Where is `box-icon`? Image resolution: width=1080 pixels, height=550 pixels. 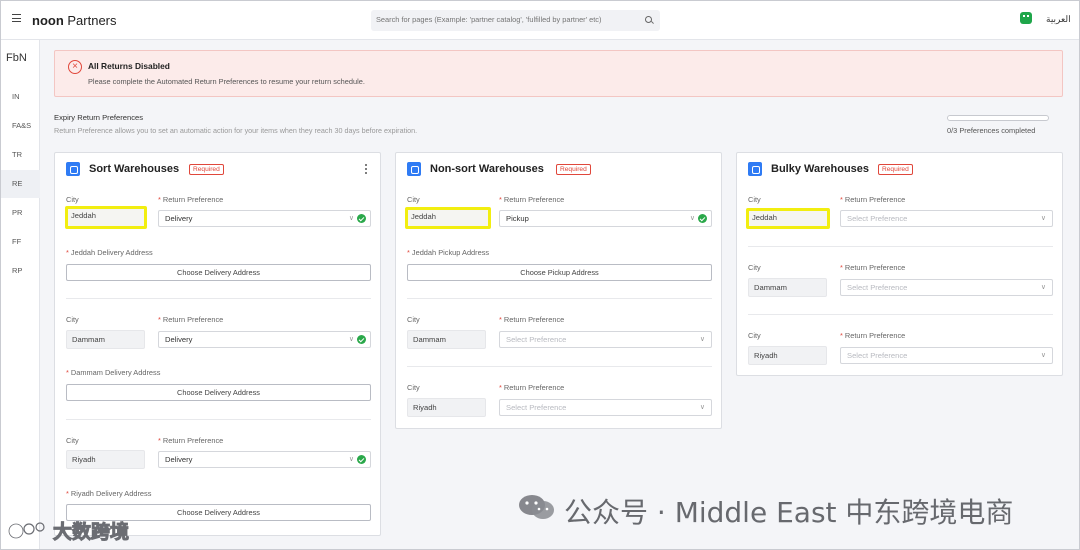 box-icon is located at coordinates (414, 169).